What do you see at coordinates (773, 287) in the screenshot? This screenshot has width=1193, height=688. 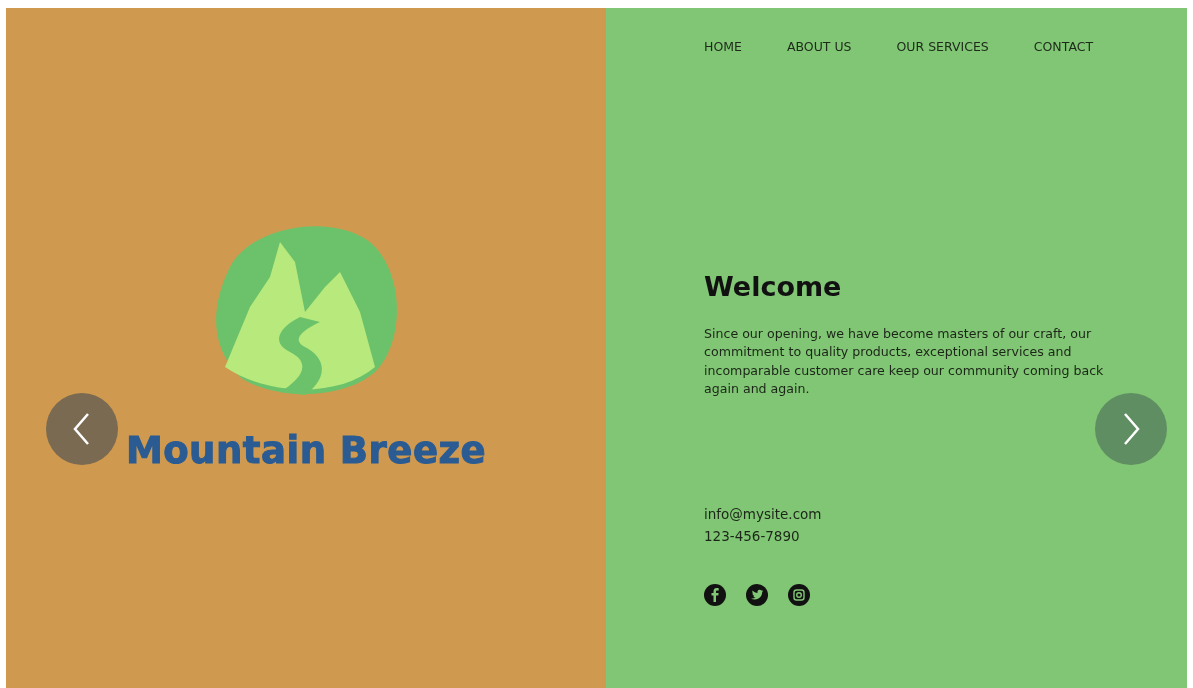 I see `welcome-heading: Welcome` at bounding box center [773, 287].